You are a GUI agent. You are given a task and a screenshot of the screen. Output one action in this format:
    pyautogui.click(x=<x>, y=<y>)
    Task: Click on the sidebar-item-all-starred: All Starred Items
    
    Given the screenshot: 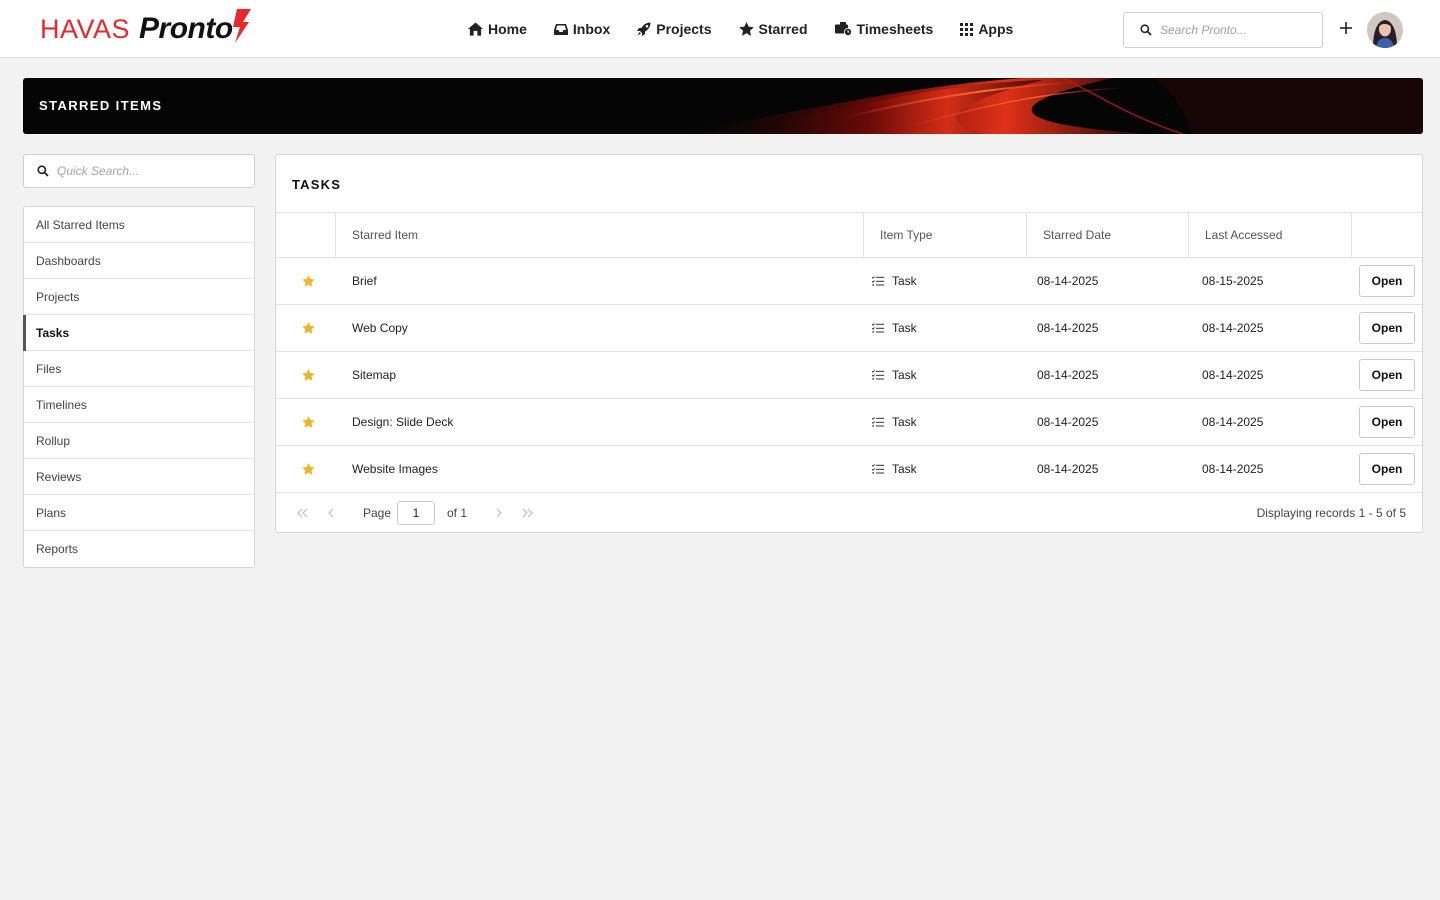 What is the action you would take?
    pyautogui.click(x=139, y=225)
    